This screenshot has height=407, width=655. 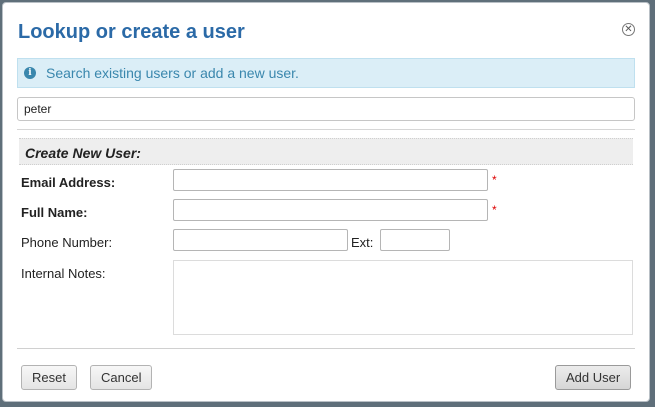 What do you see at coordinates (494, 180) in the screenshot?
I see `email-required-mark: *` at bounding box center [494, 180].